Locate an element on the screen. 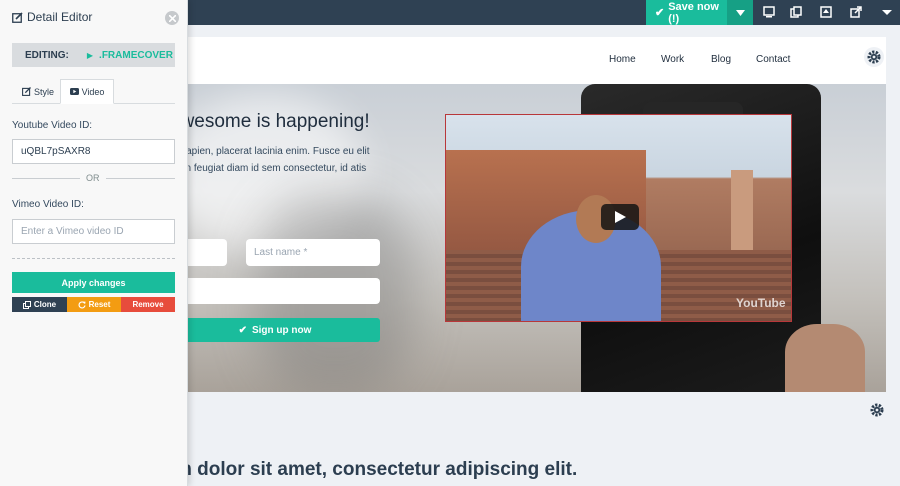 The width and height of the screenshot is (900, 486). close-icon is located at coordinates (172, 18).